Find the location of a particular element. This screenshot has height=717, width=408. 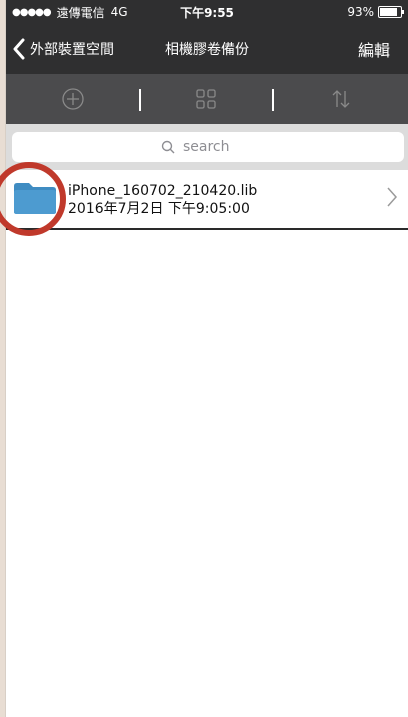

grid-icon is located at coordinates (206, 99).